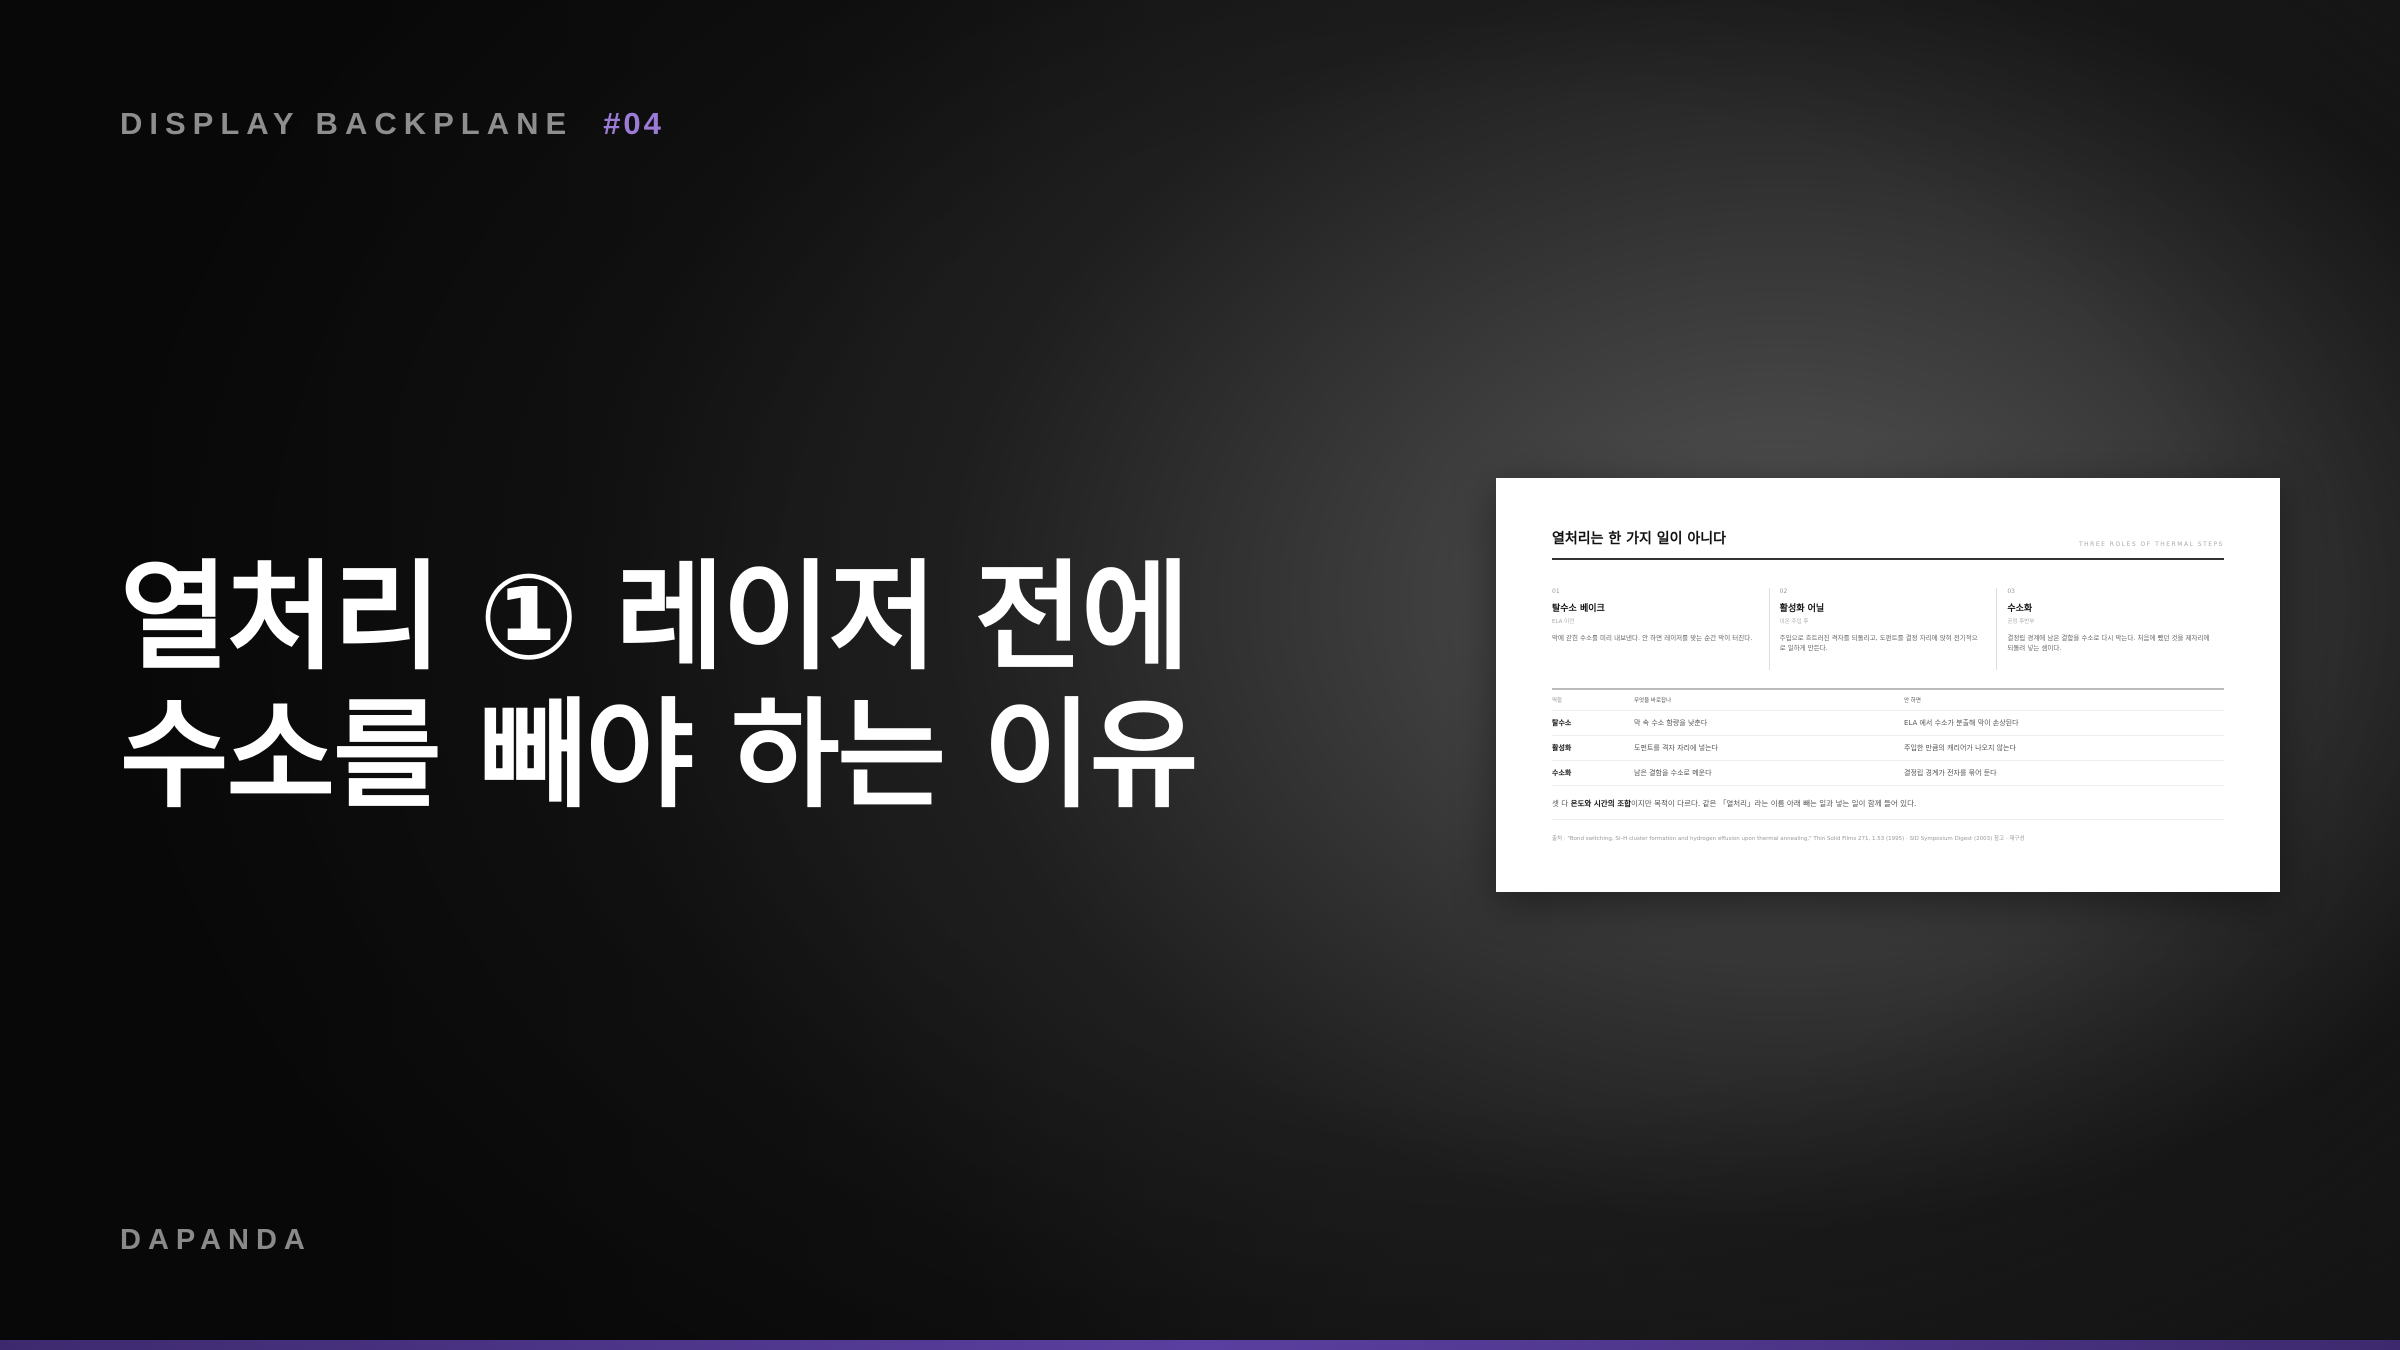 This screenshot has width=2400, height=1350. What do you see at coordinates (2151, 544) in the screenshot?
I see `card-tag: THREE ROLES OF THERMAL STEPS` at bounding box center [2151, 544].